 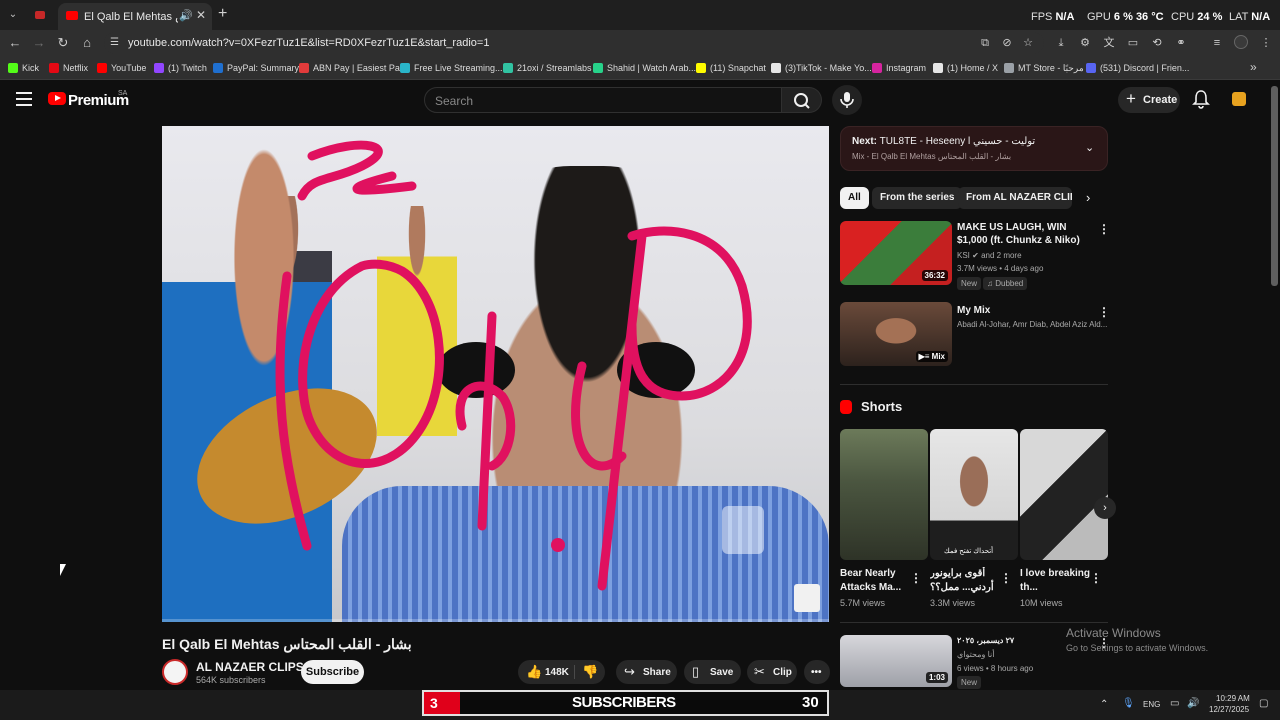 What do you see at coordinates (854, 198) in the screenshot?
I see `chip-all: All` at bounding box center [854, 198].